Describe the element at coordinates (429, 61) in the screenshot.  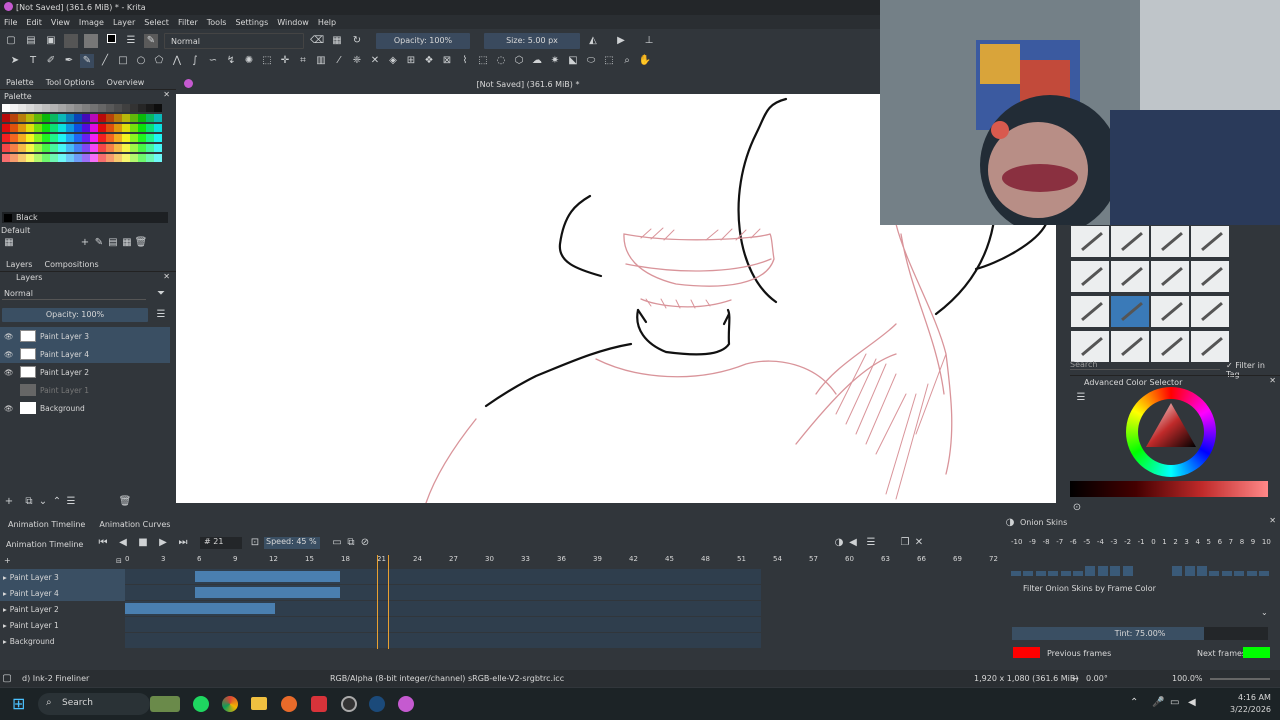
I see `reference-image-tool-icon: ❖` at that location.